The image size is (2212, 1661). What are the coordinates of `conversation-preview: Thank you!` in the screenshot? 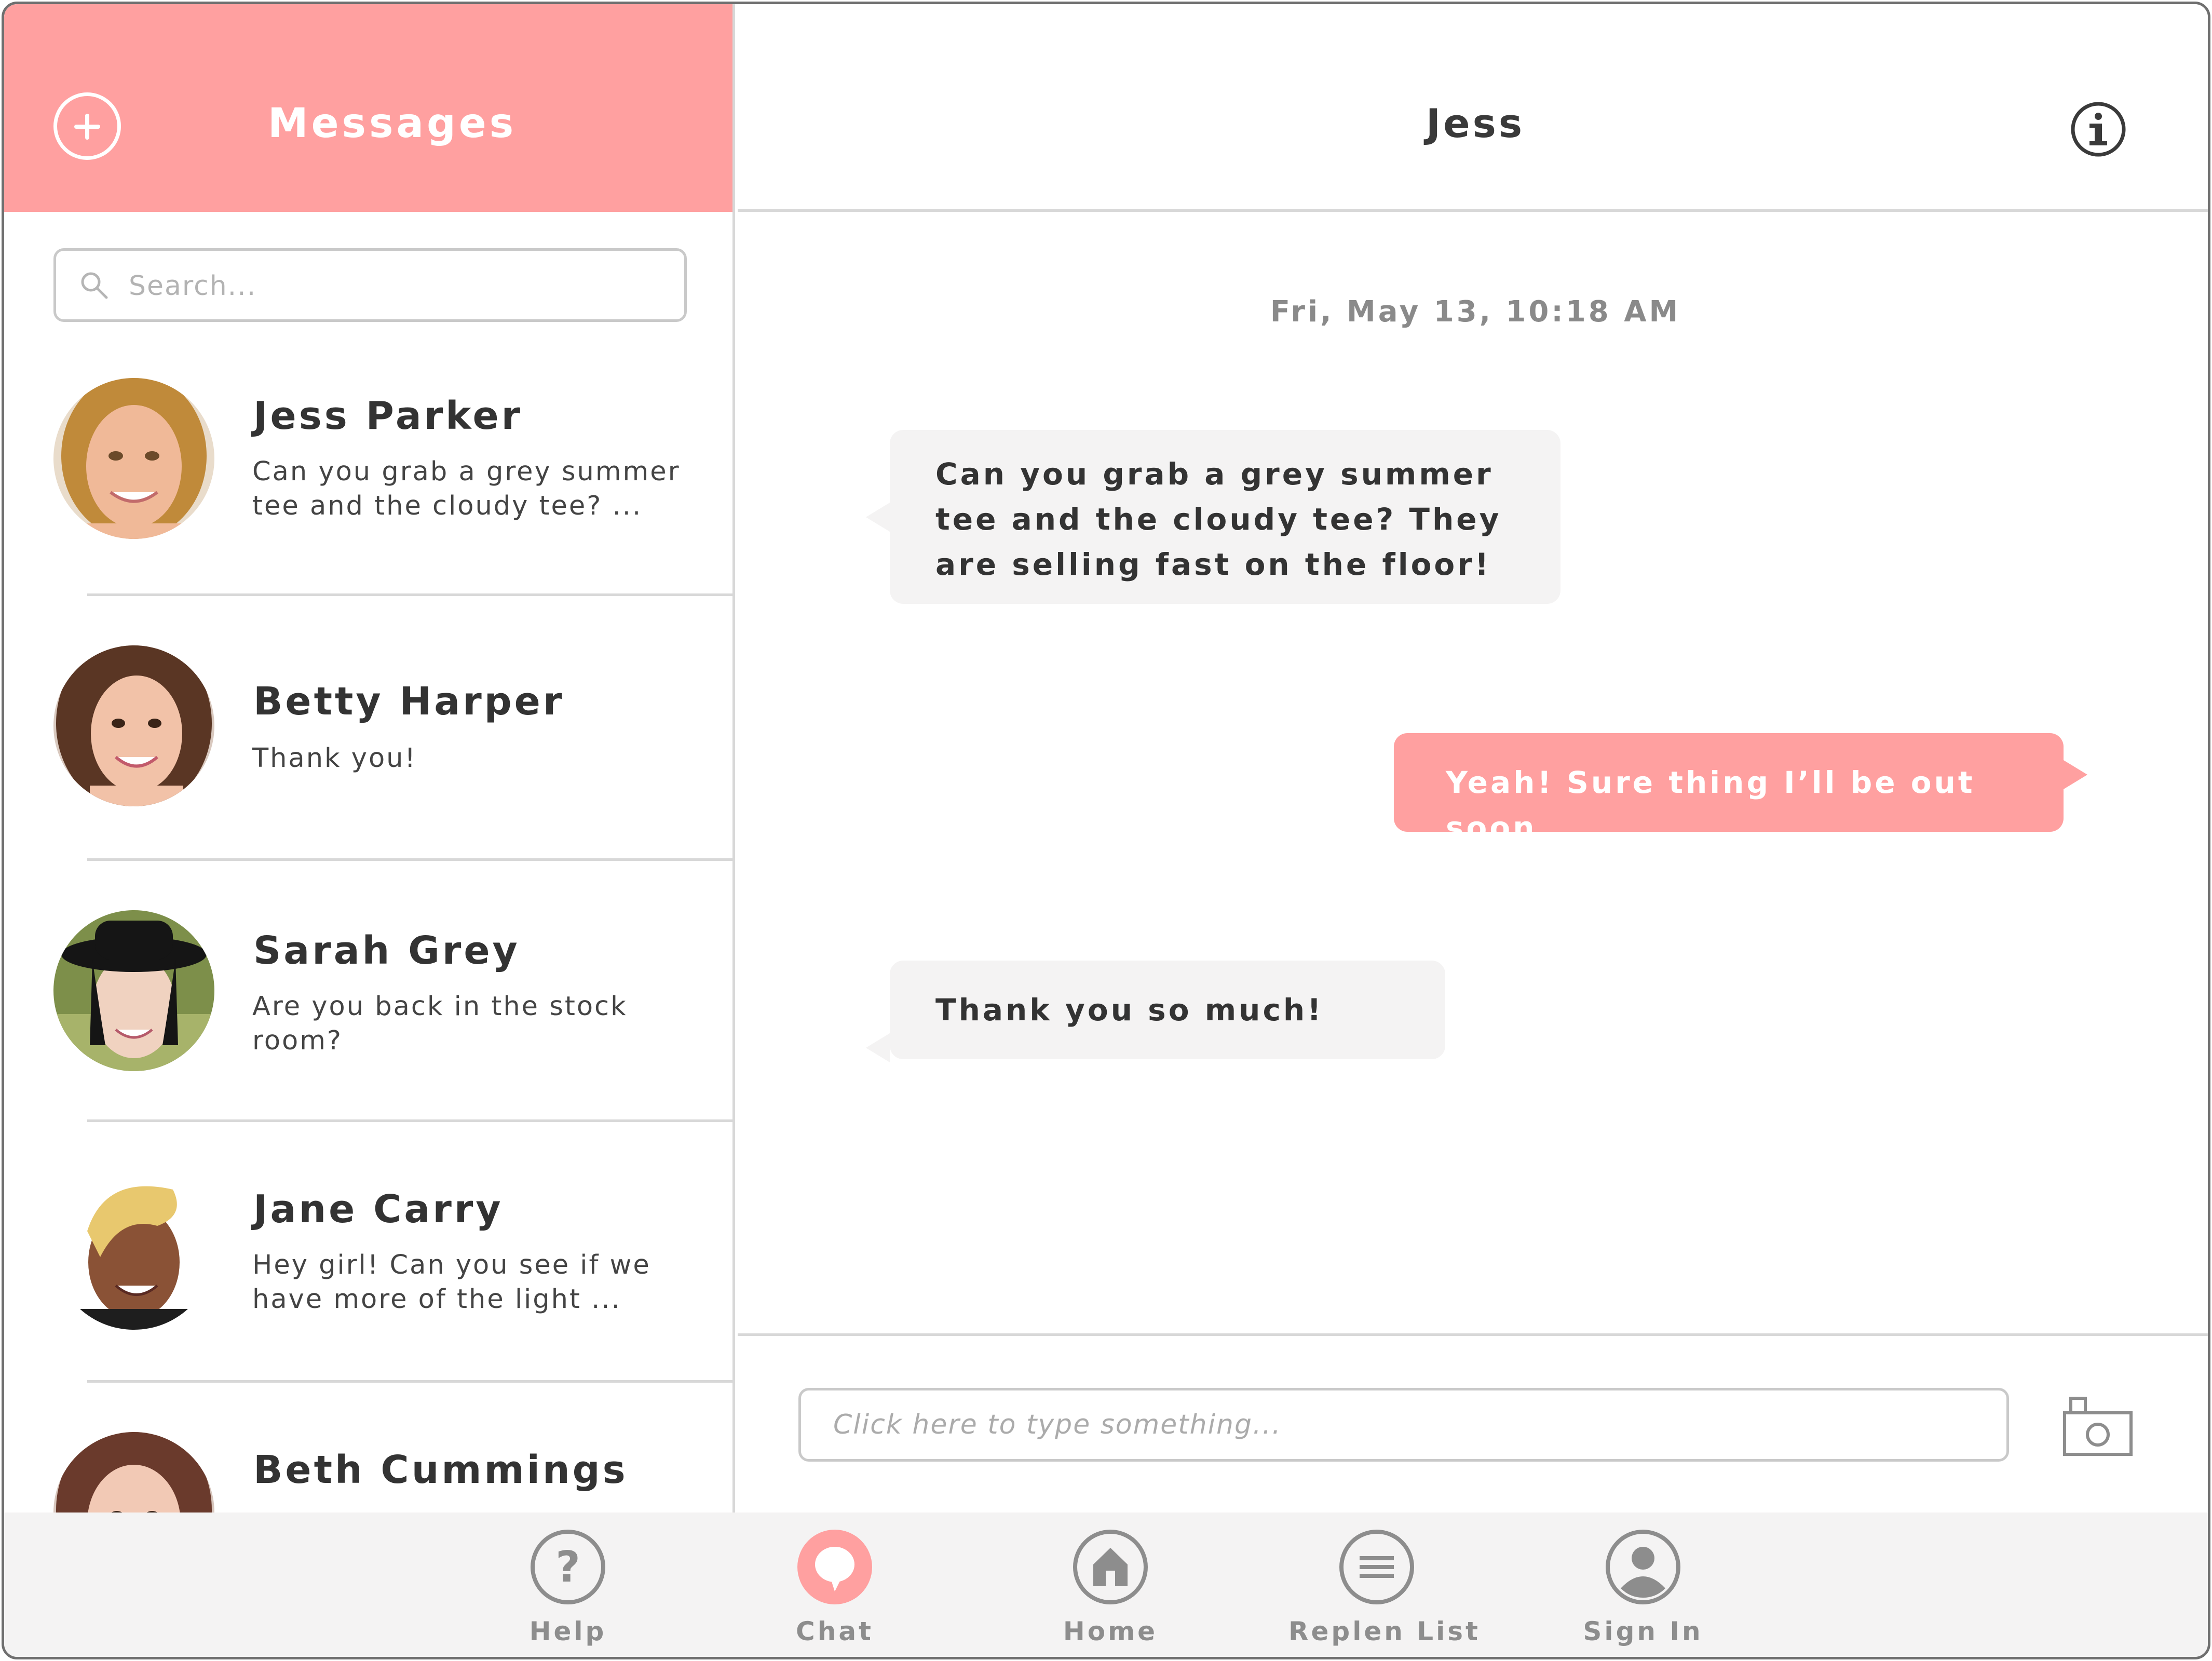 It's located at (334, 759).